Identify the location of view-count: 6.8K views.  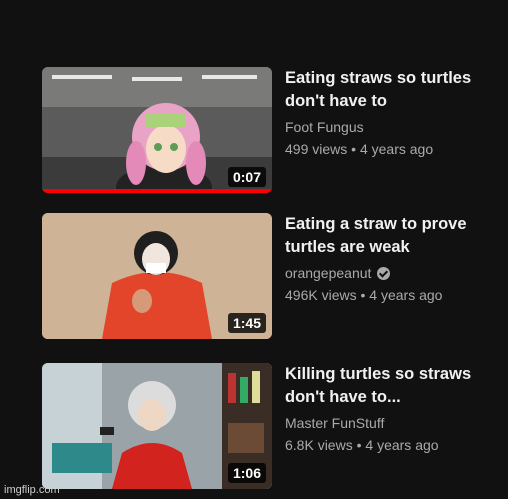
(319, 445).